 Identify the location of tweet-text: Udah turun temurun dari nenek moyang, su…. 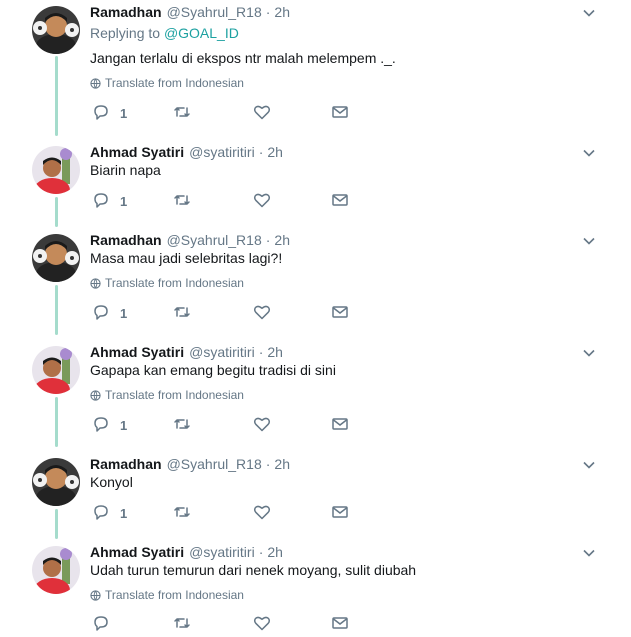
(253, 570).